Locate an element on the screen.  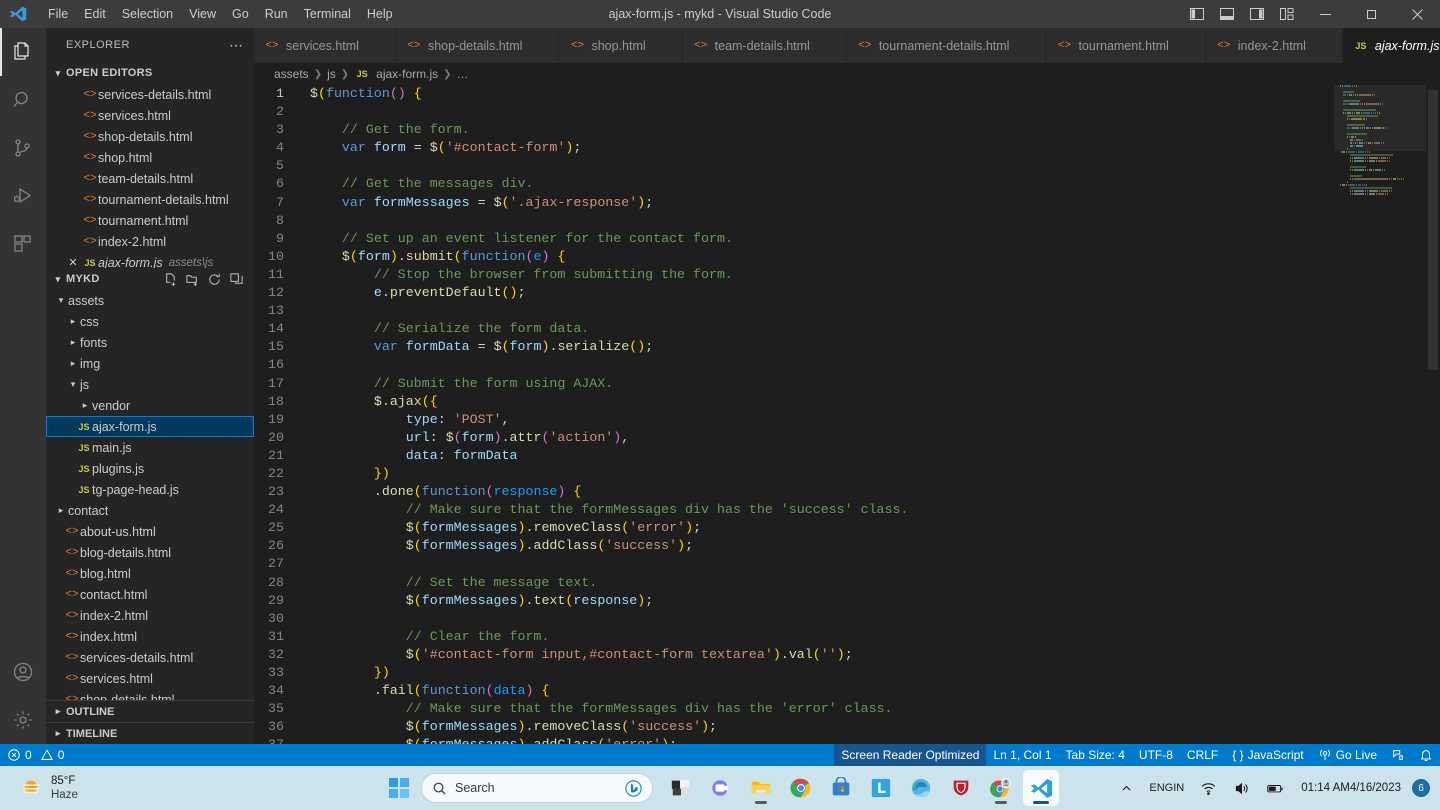
open-editor-item: <> index-2.html is located at coordinates (150, 241).